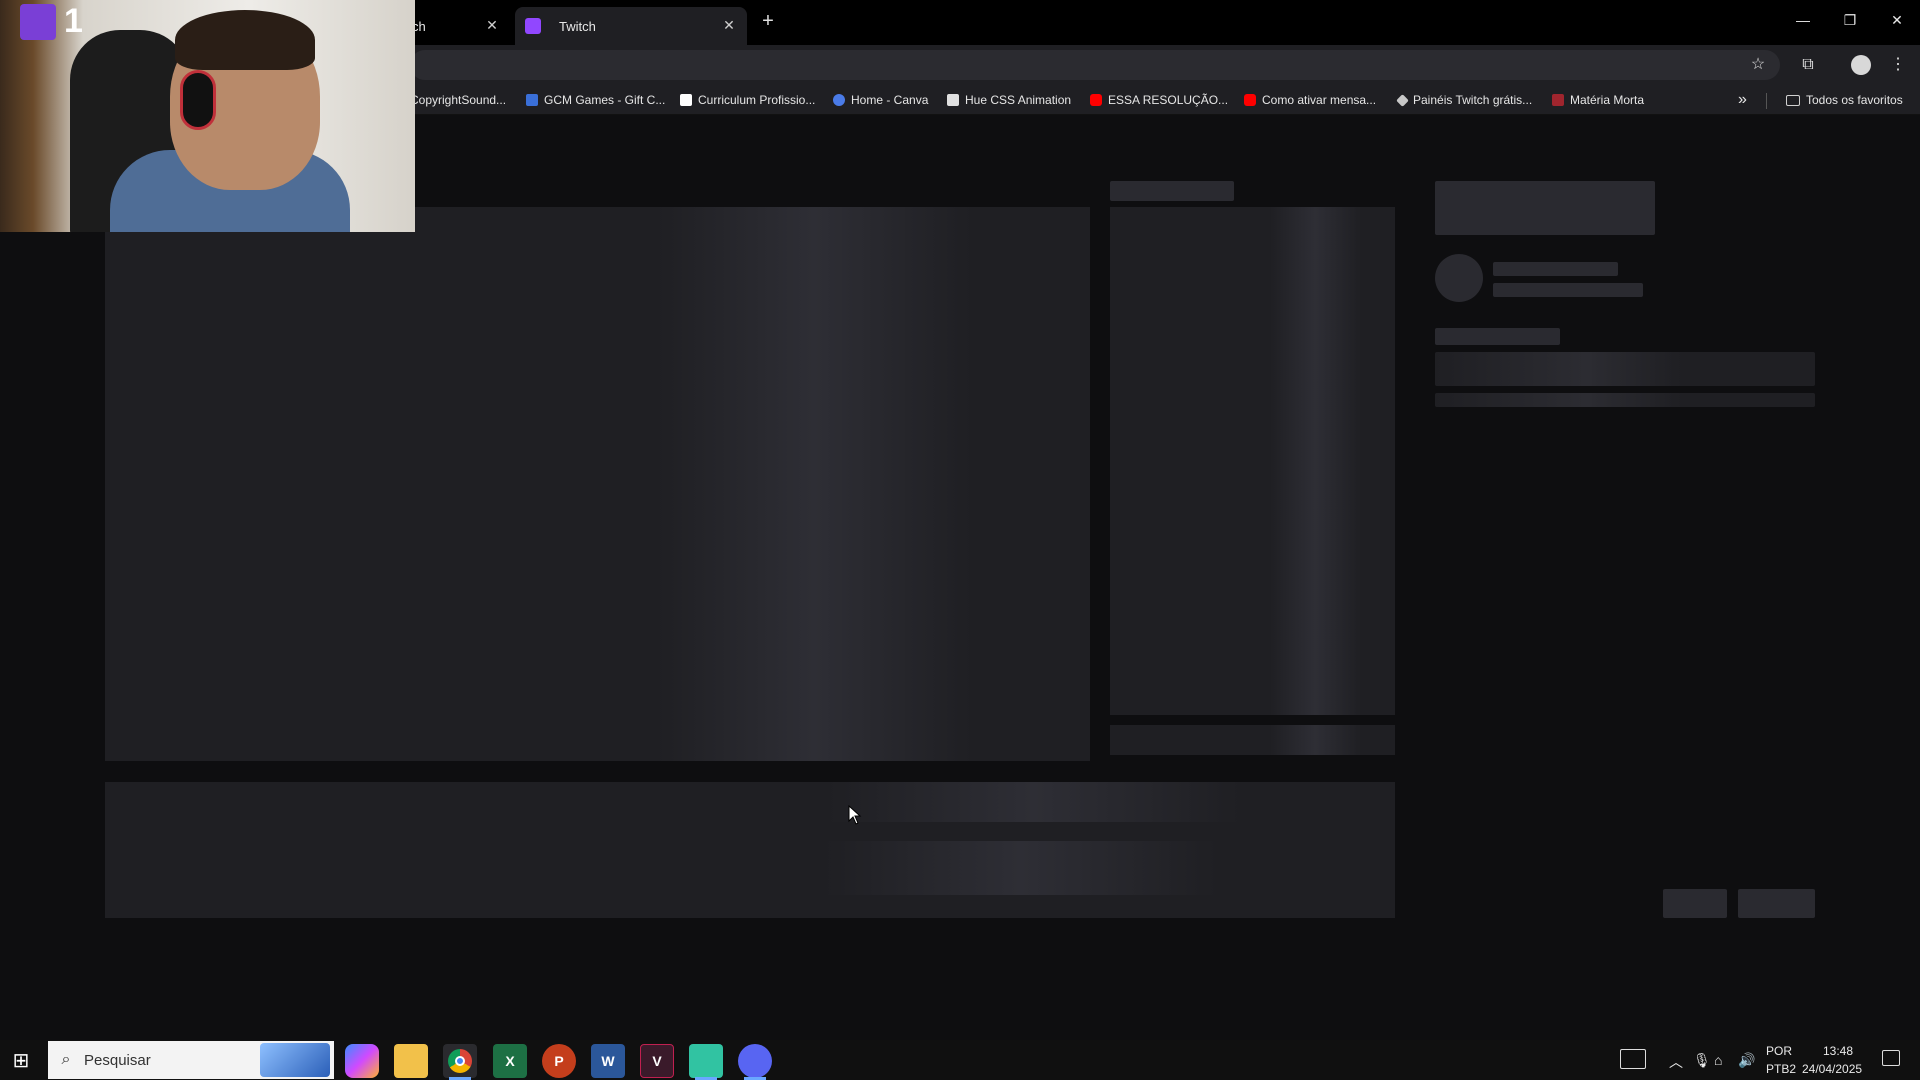 The width and height of the screenshot is (1920, 1080). Describe the element at coordinates (1095, 65) in the screenshot. I see `address-bar` at that location.